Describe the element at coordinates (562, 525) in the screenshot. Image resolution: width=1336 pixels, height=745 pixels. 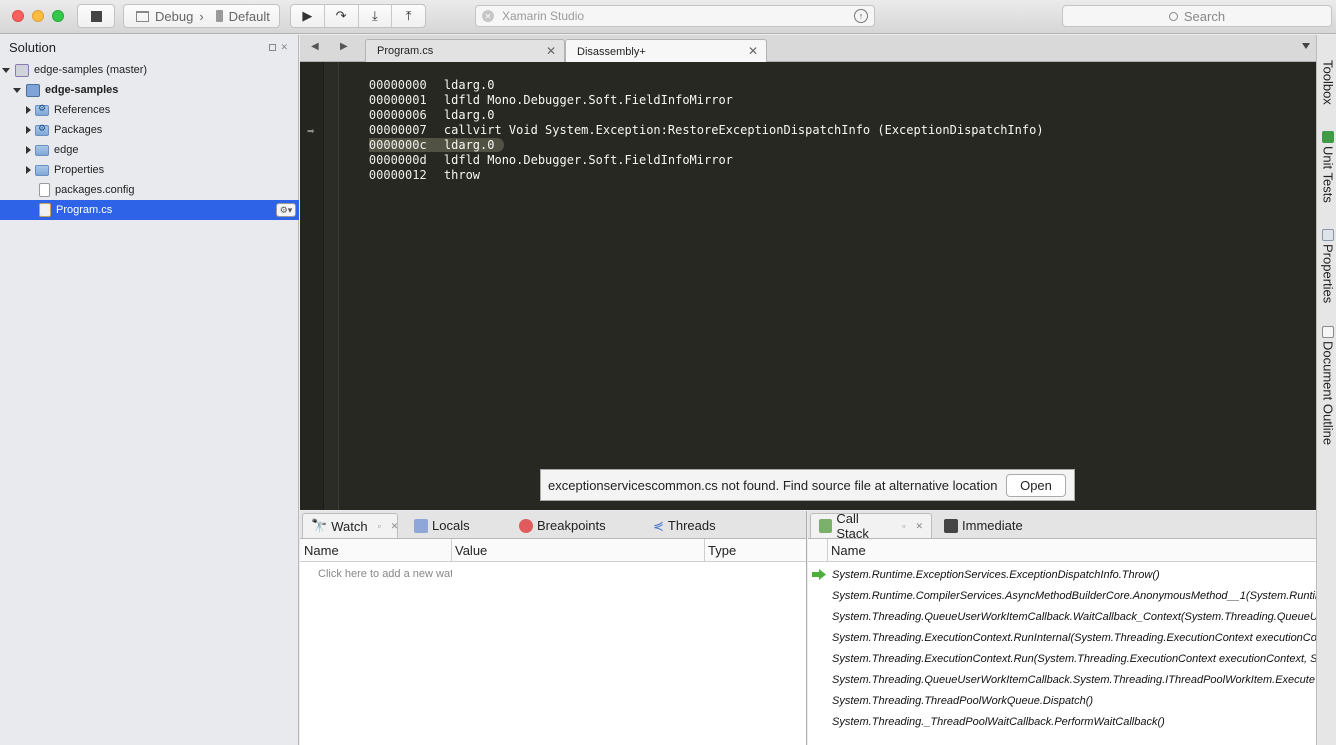
I see `tab-breakpoints: Breakpoints` at that location.